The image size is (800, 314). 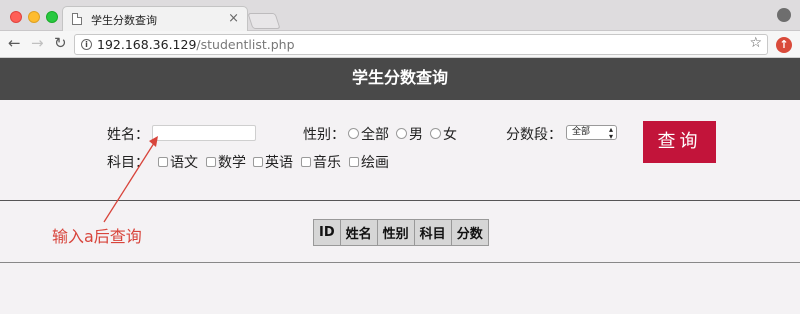 What do you see at coordinates (77, 19) in the screenshot?
I see `document-icon` at bounding box center [77, 19].